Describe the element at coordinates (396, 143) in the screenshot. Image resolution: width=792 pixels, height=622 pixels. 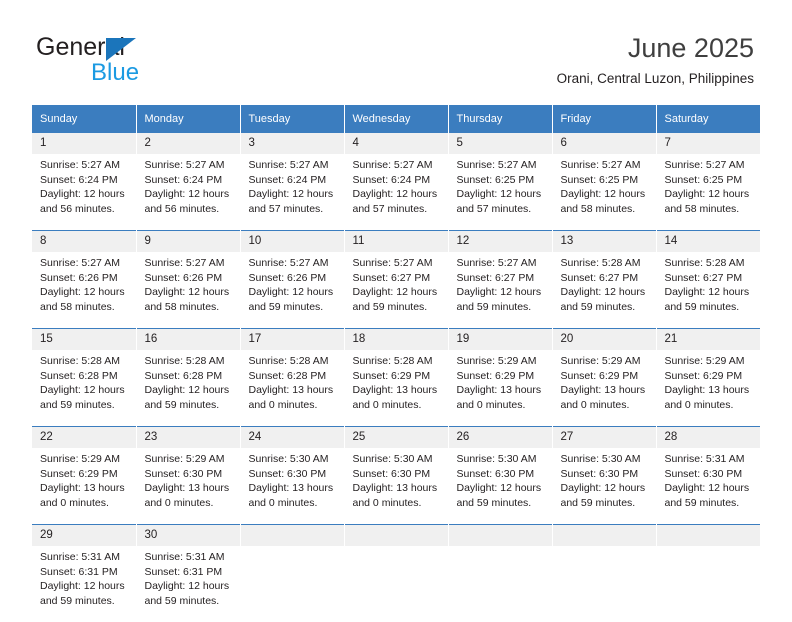
I see `day-number: 4` at that location.